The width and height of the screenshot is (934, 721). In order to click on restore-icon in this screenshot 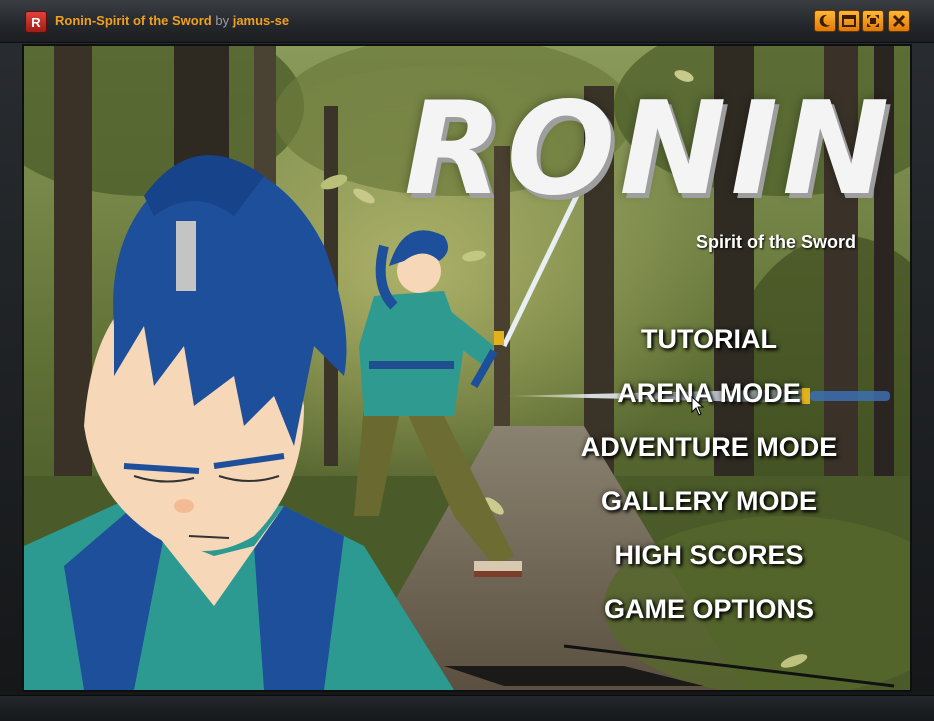, I will do `click(849, 21)`.